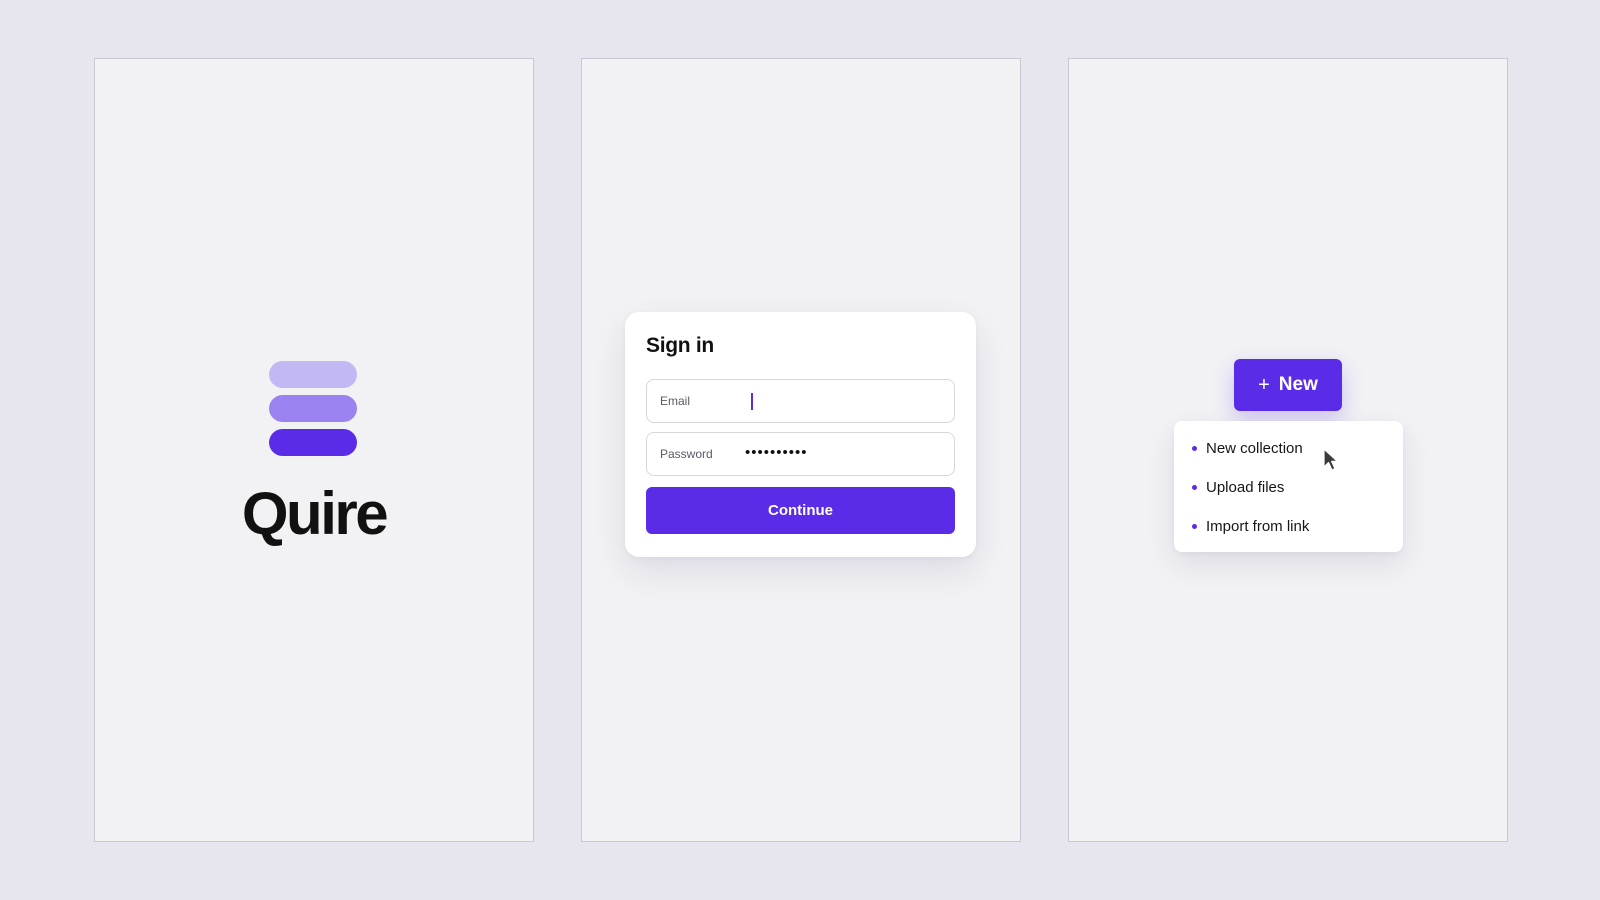 The width and height of the screenshot is (1600, 900). Describe the element at coordinates (1258, 526) in the screenshot. I see `menu-item-label: Import from link` at that location.